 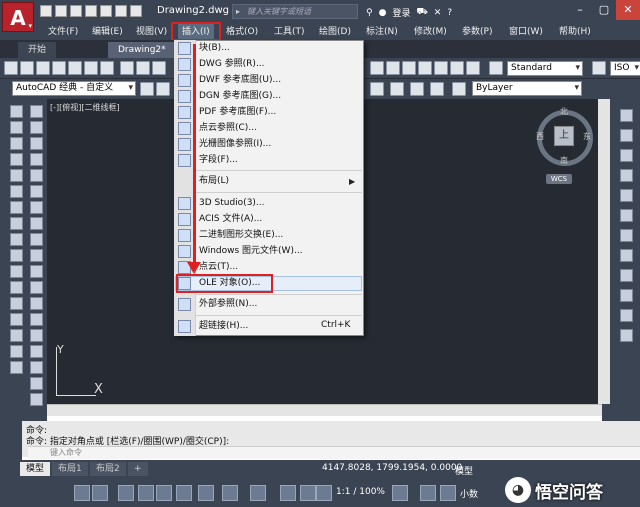 What do you see at coordinates (85, 107) in the screenshot?
I see `viewport-label: [-][俯视][二维线框]` at bounding box center [85, 107].